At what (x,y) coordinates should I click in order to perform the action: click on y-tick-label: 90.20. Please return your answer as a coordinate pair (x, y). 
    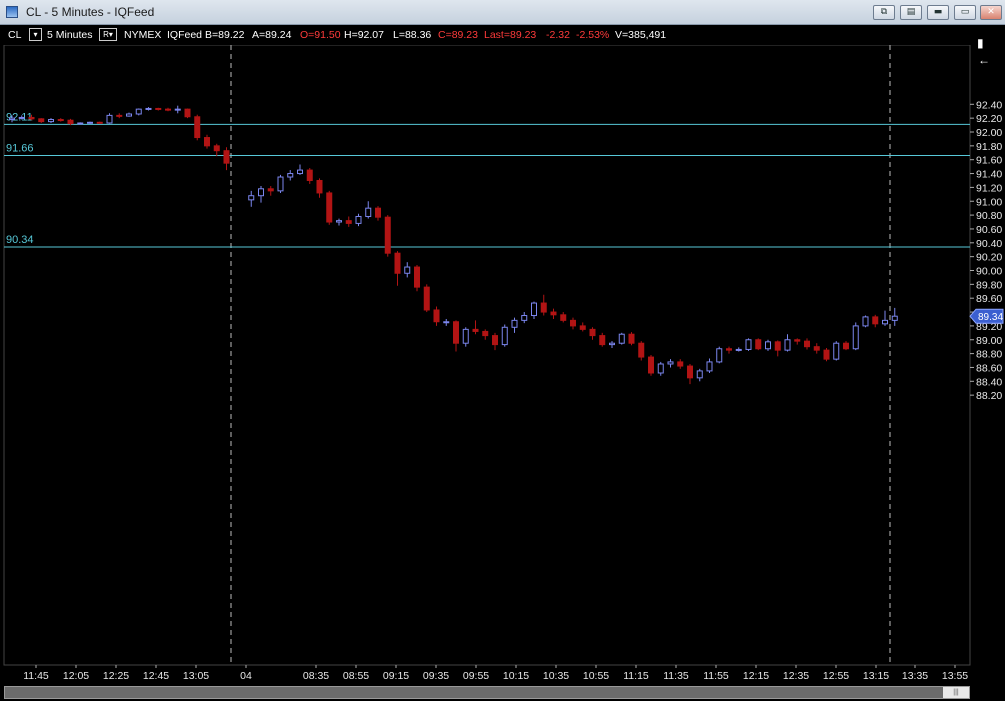
    Looking at the image, I should click on (989, 258).